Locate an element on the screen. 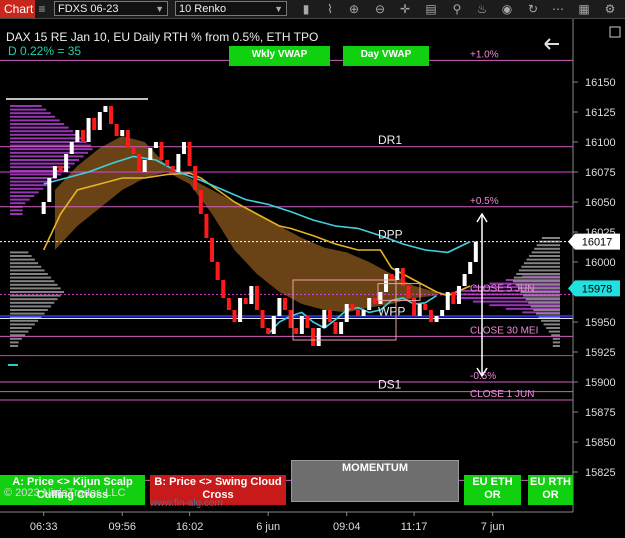 The width and height of the screenshot is (625, 538). bar-type-selector: 10 Renko ▼ is located at coordinates (231, 8).